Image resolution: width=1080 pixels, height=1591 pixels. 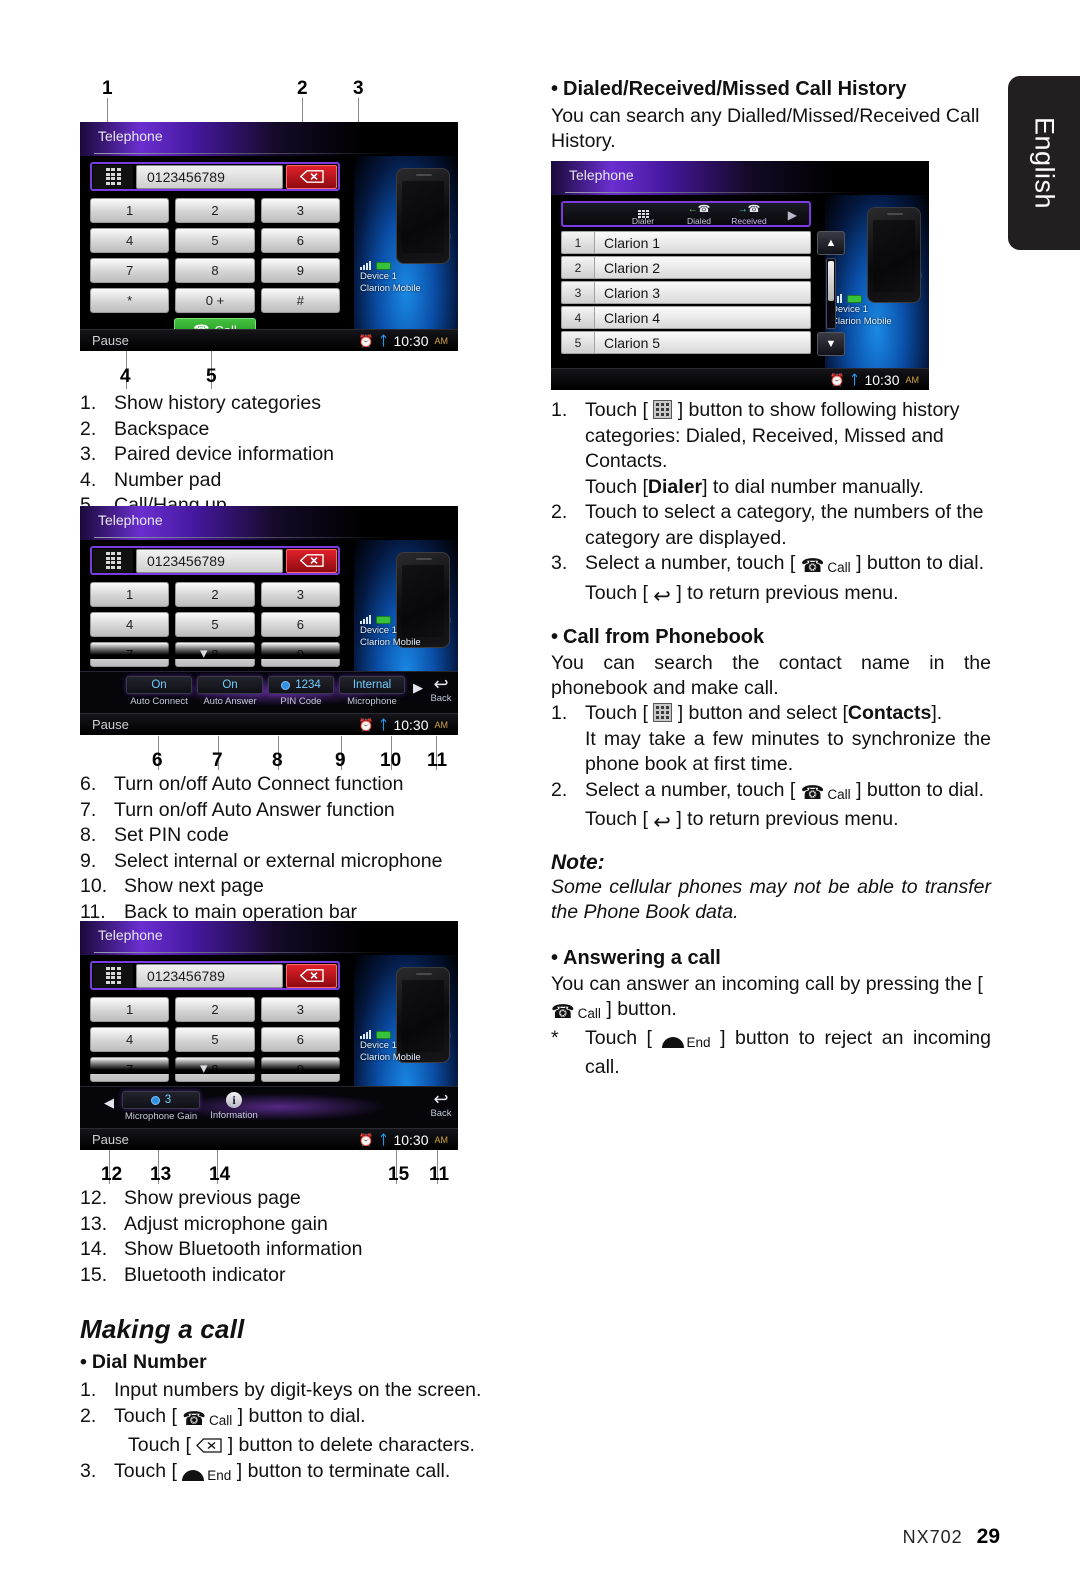 I want to click on step-text-after: ] button to dial., so click(x=301, y=1415).